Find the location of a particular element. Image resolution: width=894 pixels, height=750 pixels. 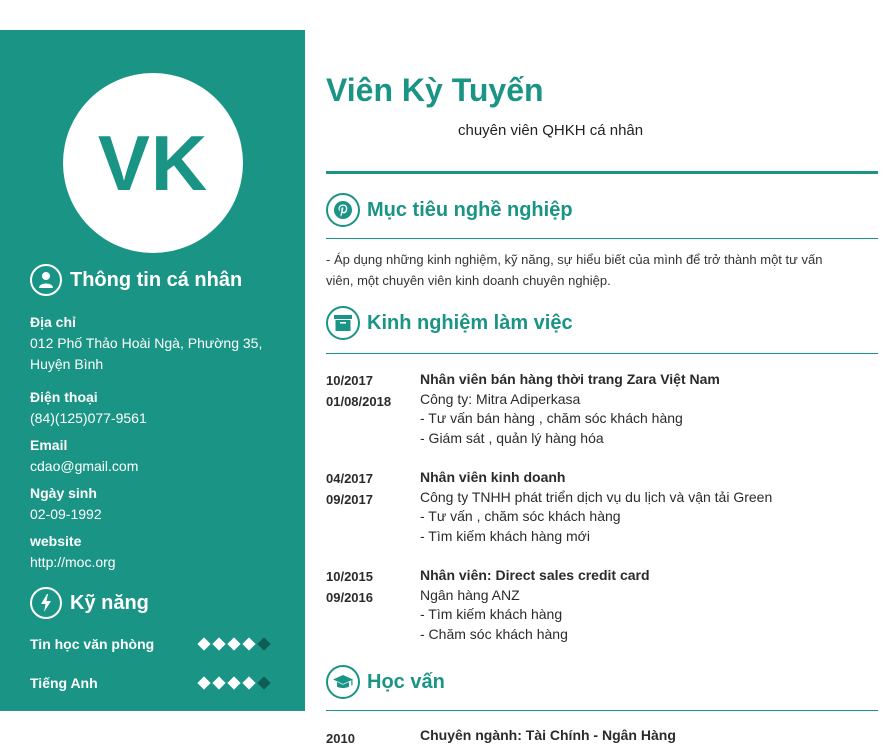

job-task: - Giám sát , quản lý hàng hóa is located at coordinates (512, 437).